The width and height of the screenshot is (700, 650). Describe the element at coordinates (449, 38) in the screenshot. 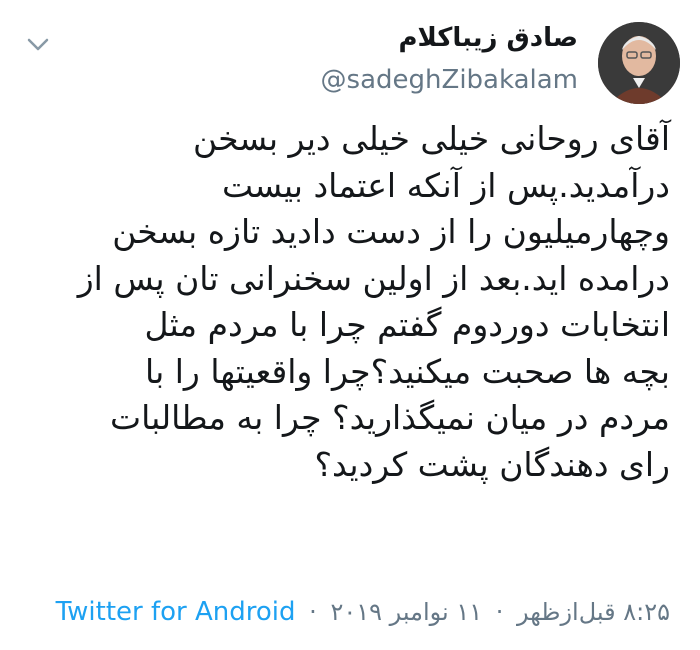

I see `display-name: صادق زیباکلام` at that location.